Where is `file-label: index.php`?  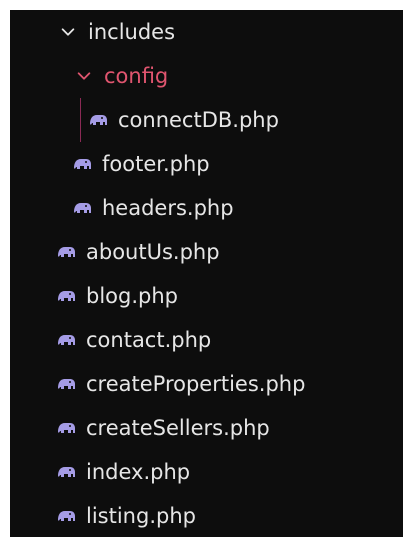 file-label: index.php is located at coordinates (138, 472).